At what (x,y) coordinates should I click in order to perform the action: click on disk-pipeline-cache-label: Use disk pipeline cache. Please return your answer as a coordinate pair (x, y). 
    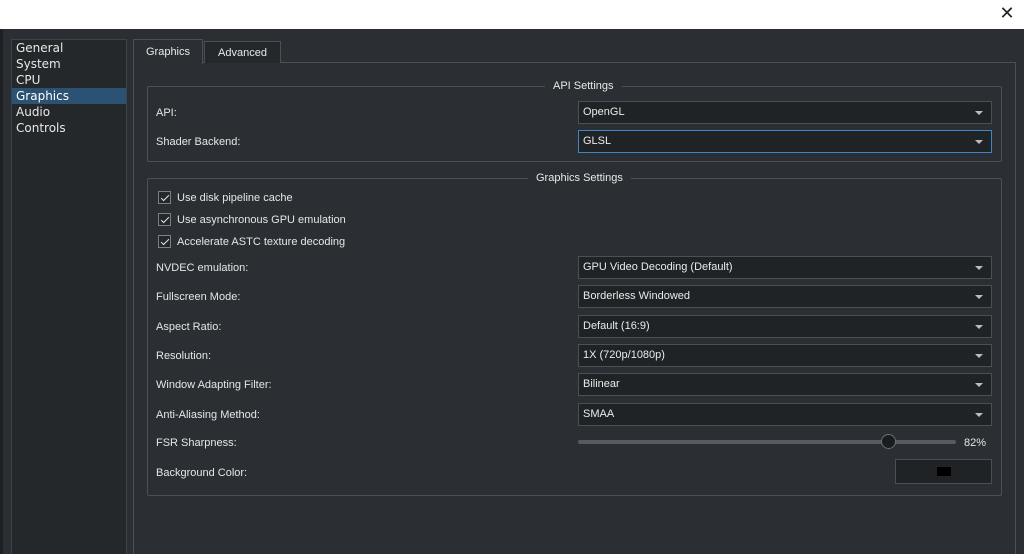
    Looking at the image, I should click on (235, 198).